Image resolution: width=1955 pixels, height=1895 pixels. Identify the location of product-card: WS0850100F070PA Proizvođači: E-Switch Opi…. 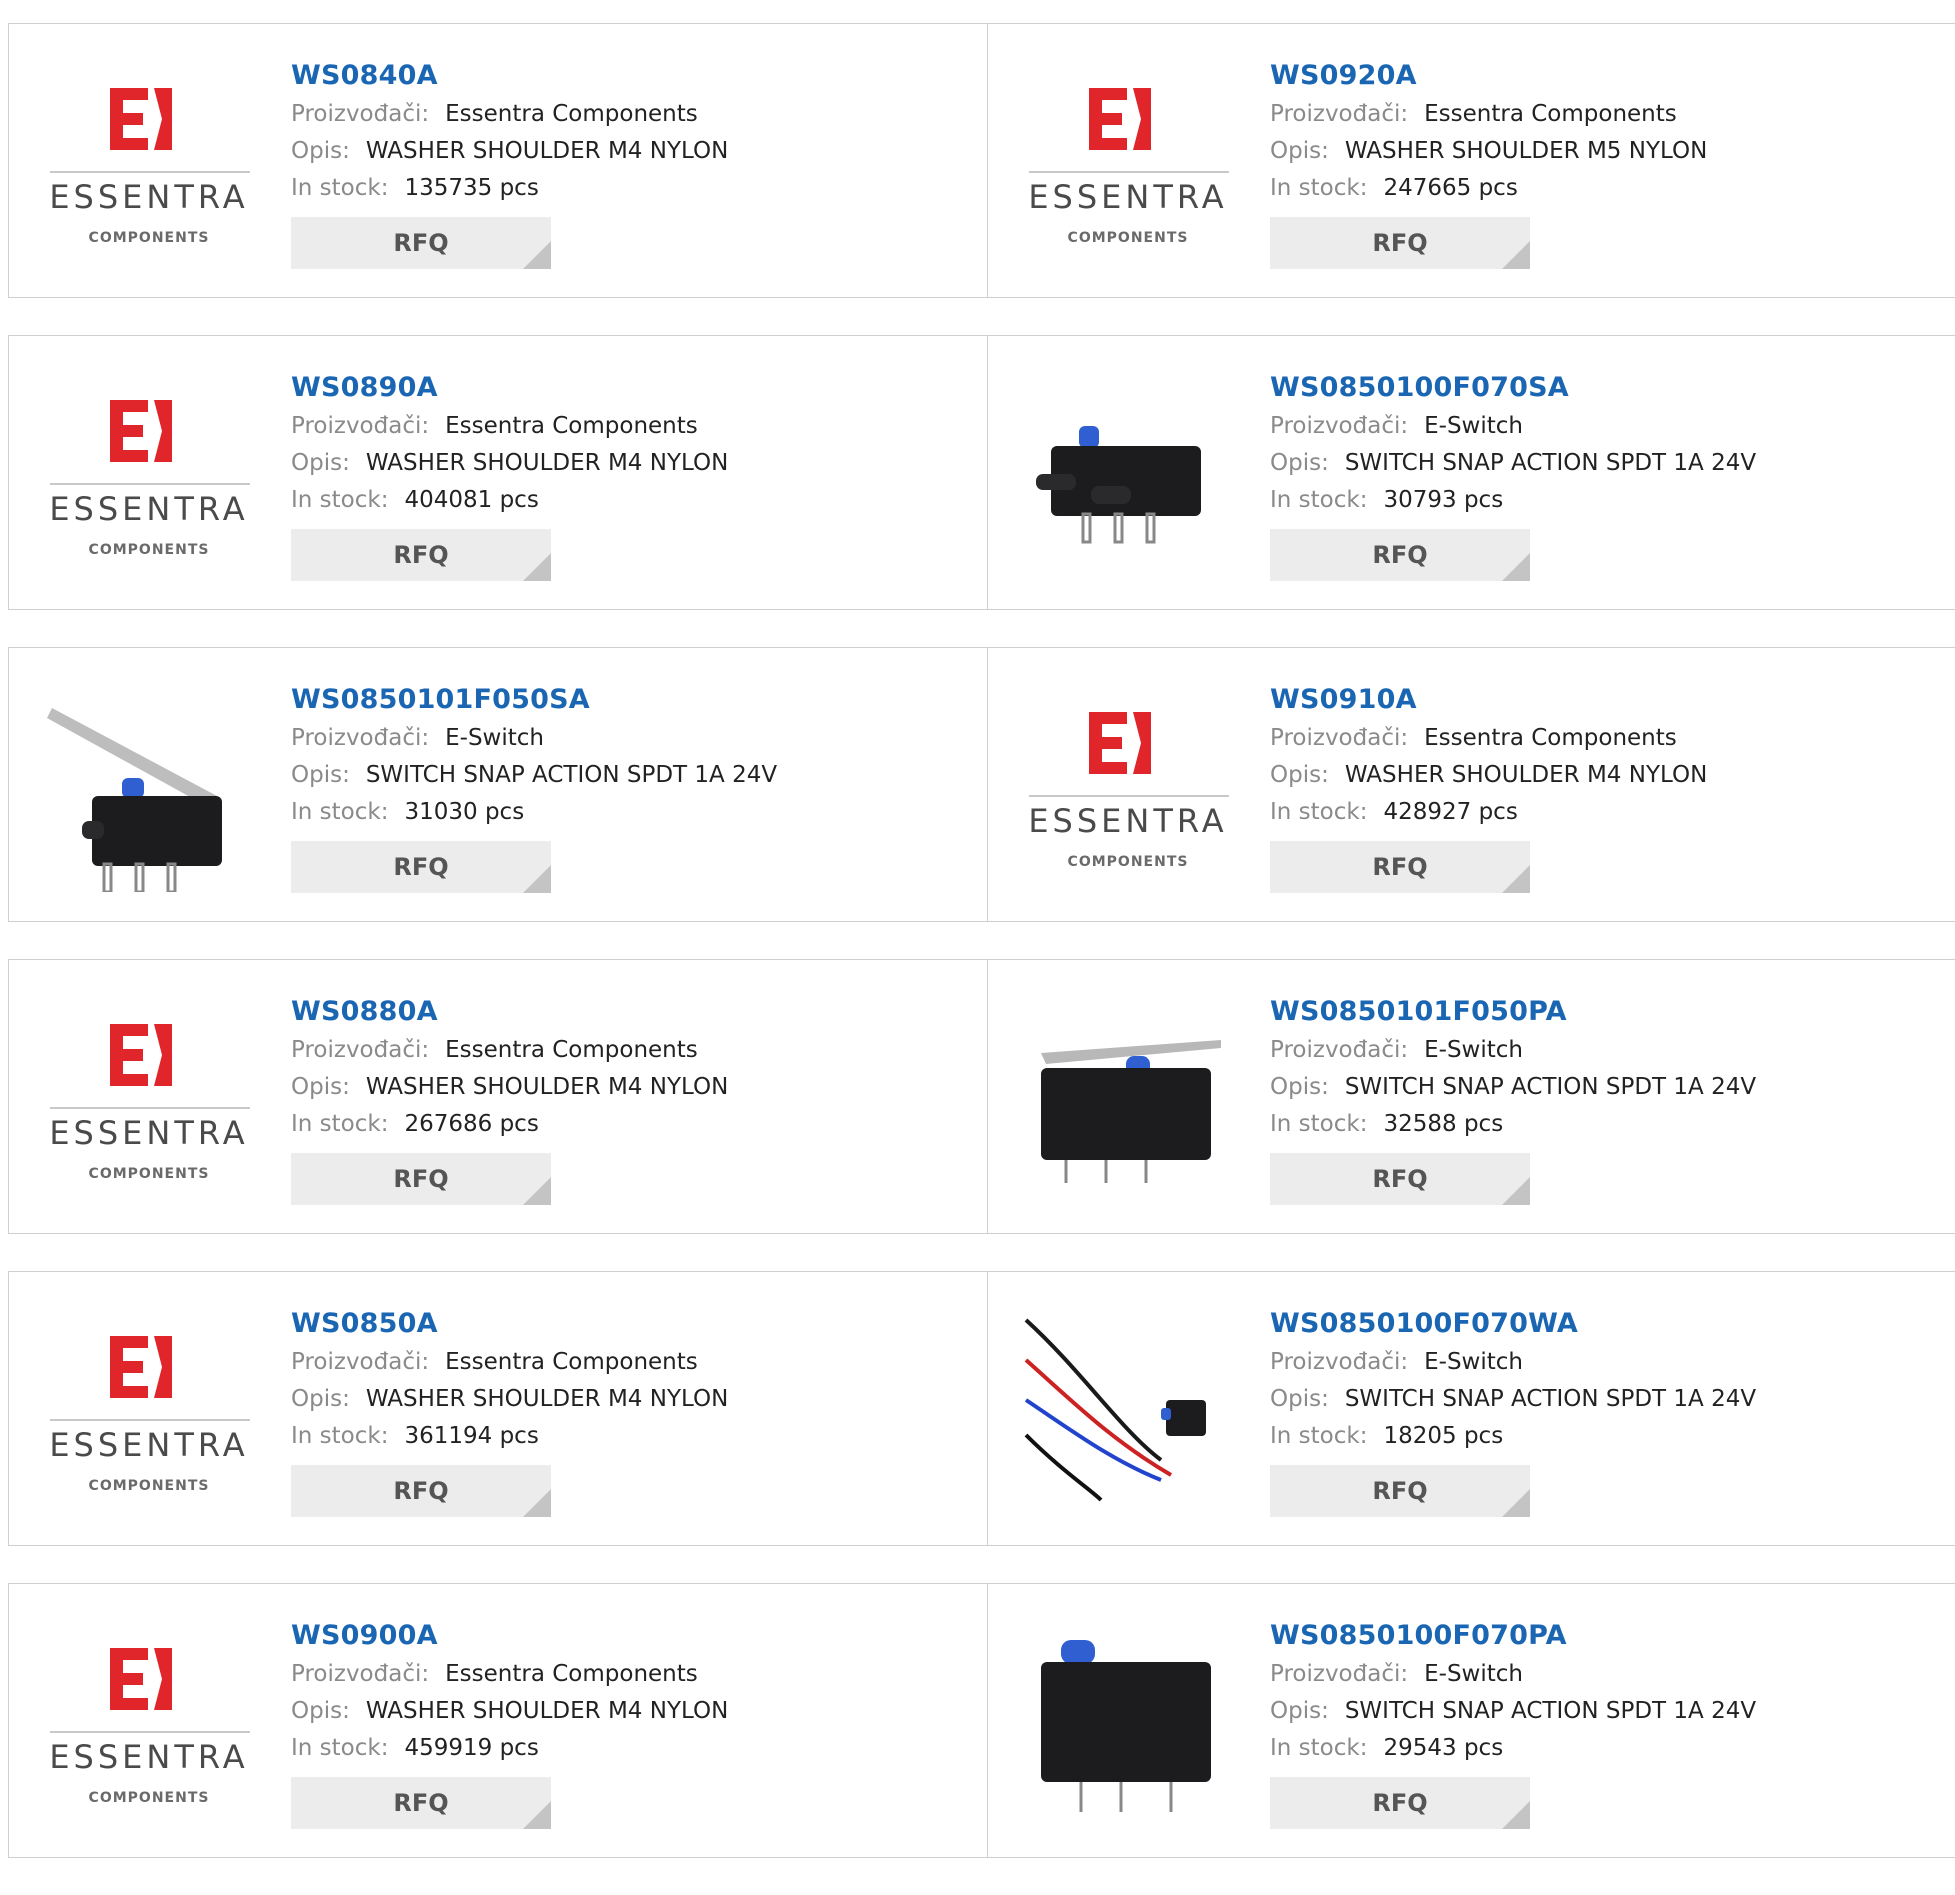
(1471, 1720).